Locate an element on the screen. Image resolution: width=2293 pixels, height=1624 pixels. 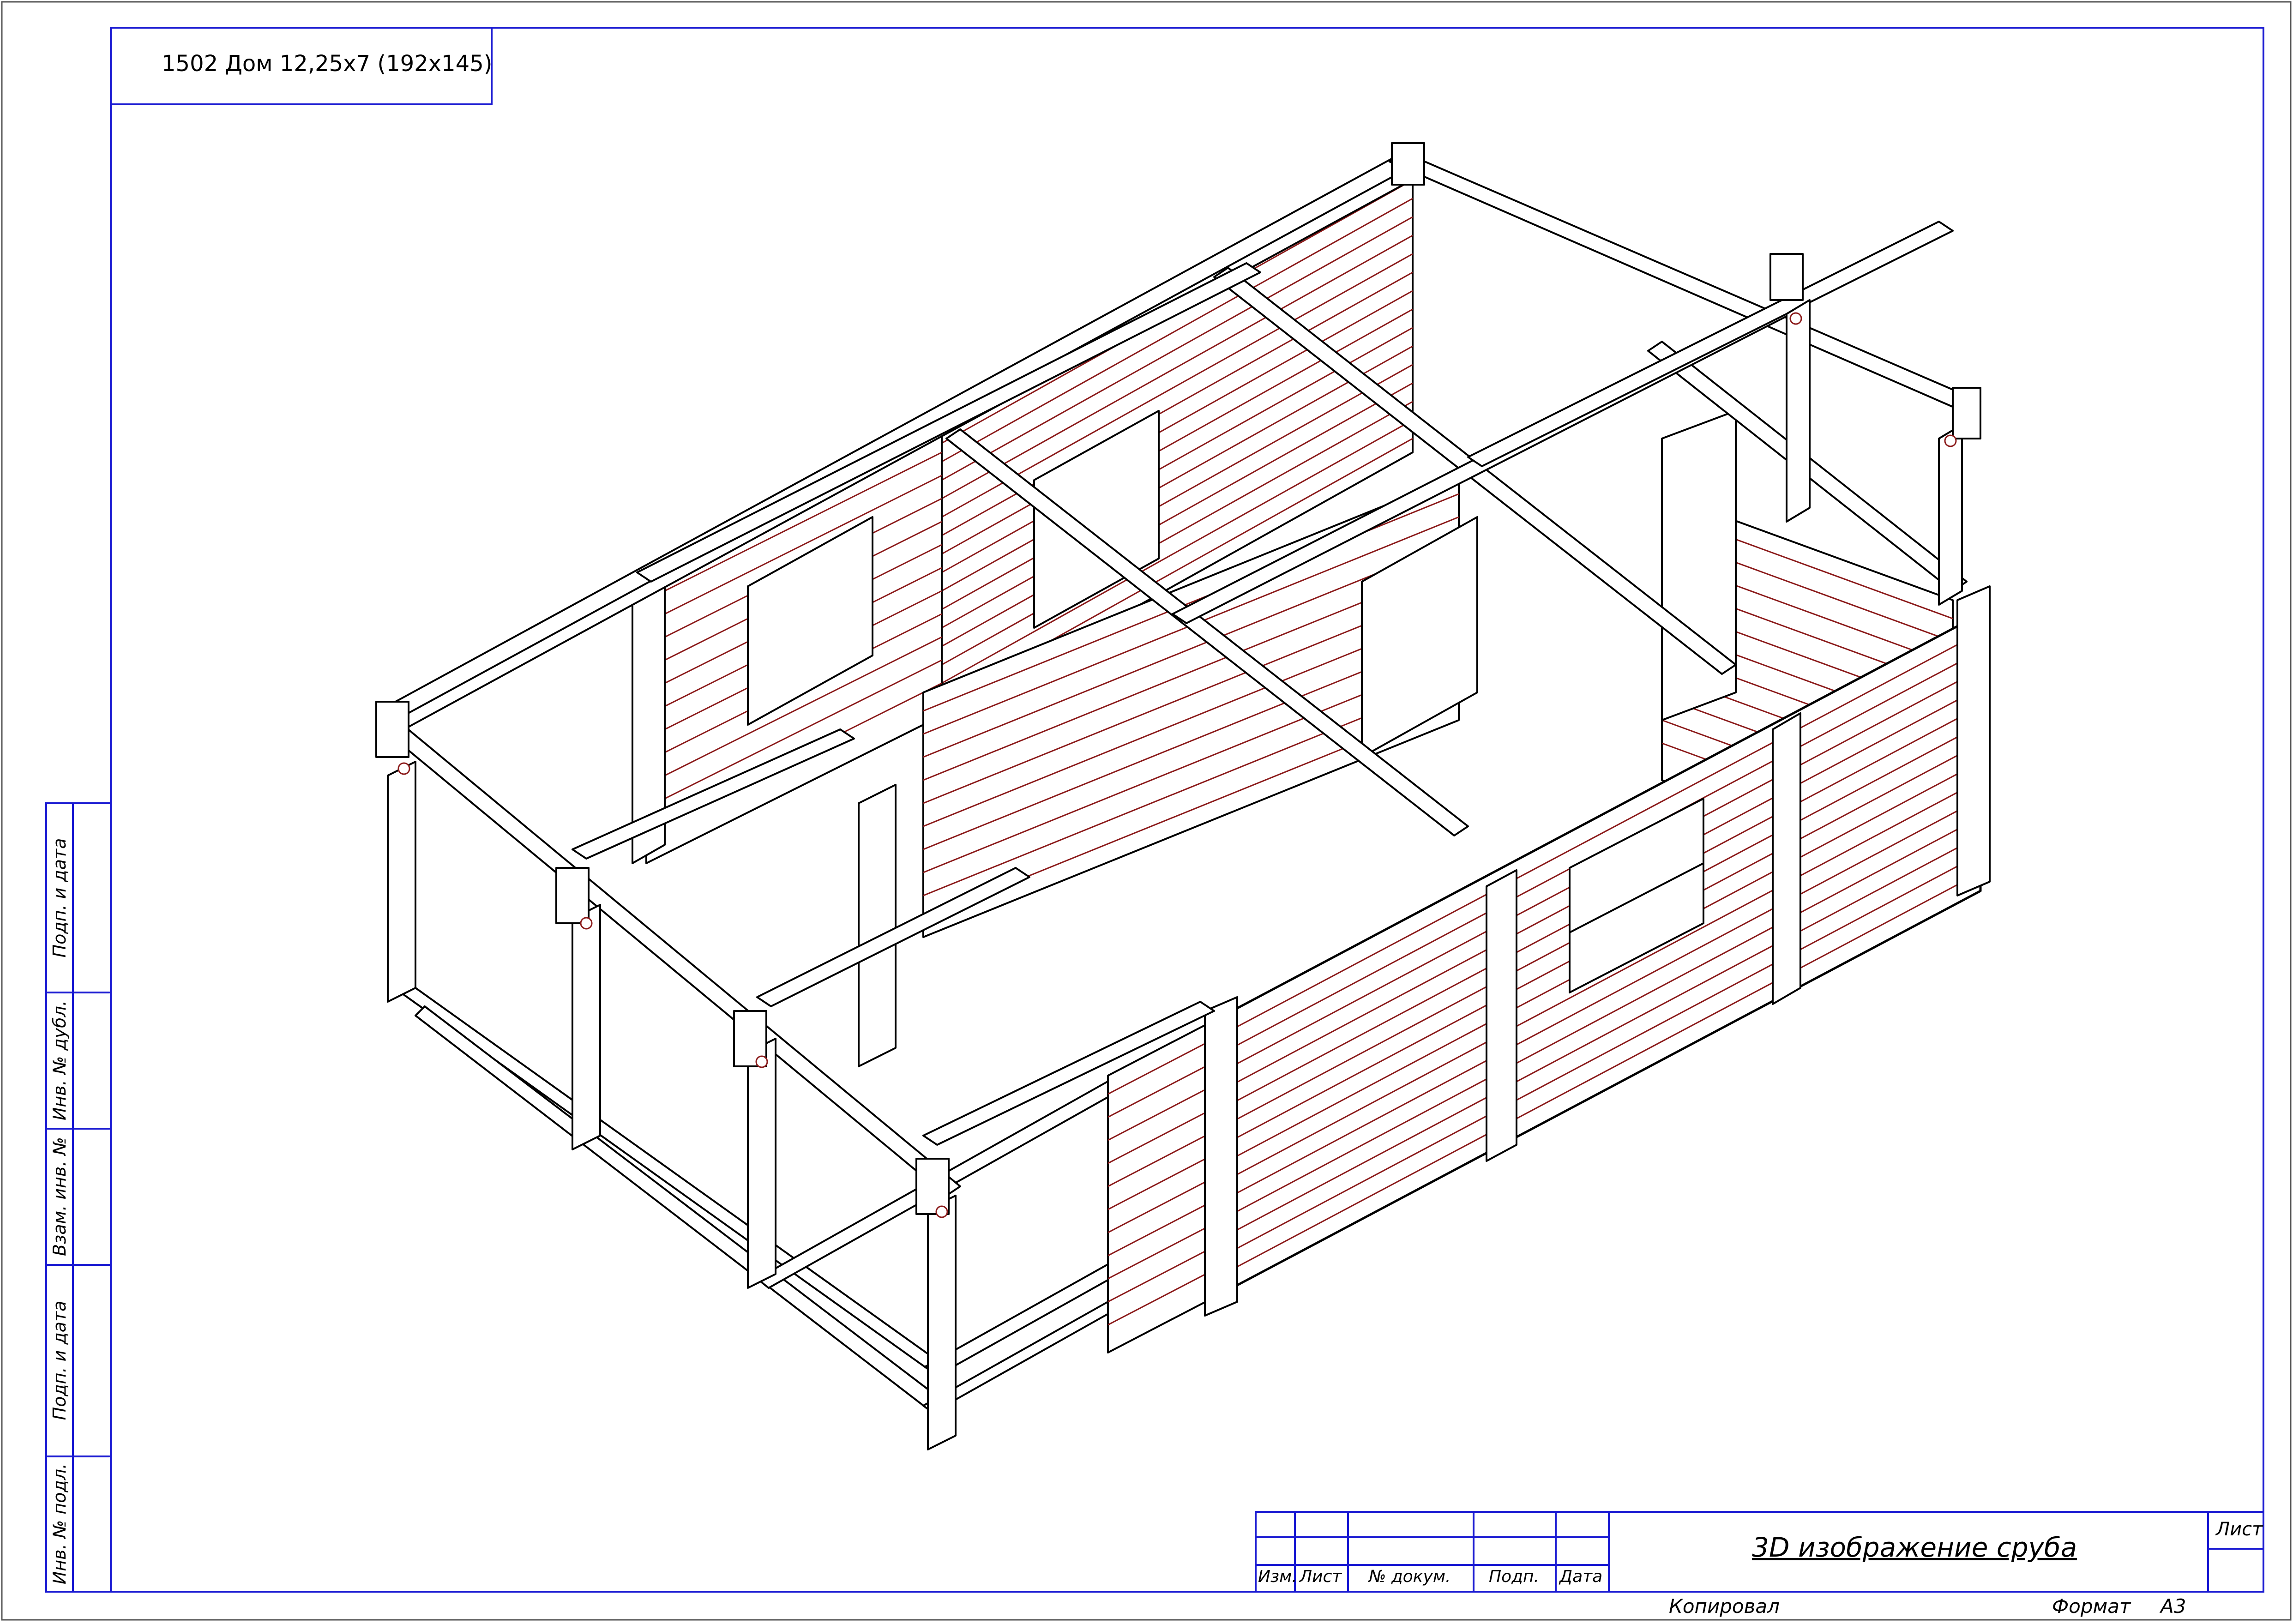
side-stamp-label-sign-date-1: Подп. и дата is located at coordinates (59, 898).